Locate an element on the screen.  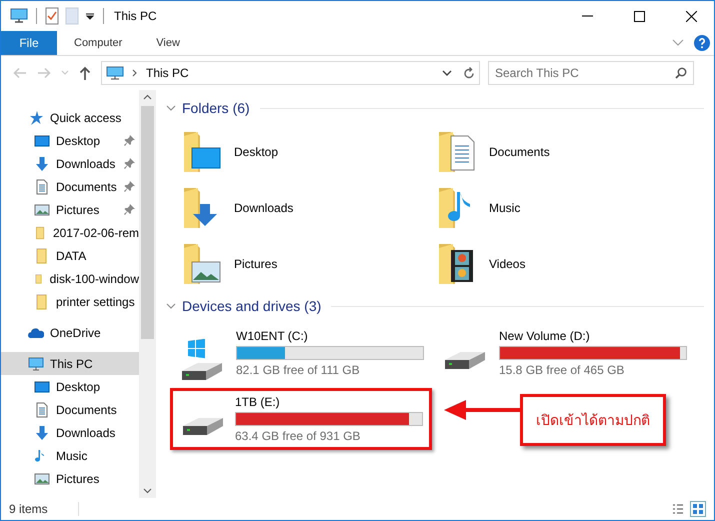
section-header: Folders (6) is located at coordinates (435, 108).